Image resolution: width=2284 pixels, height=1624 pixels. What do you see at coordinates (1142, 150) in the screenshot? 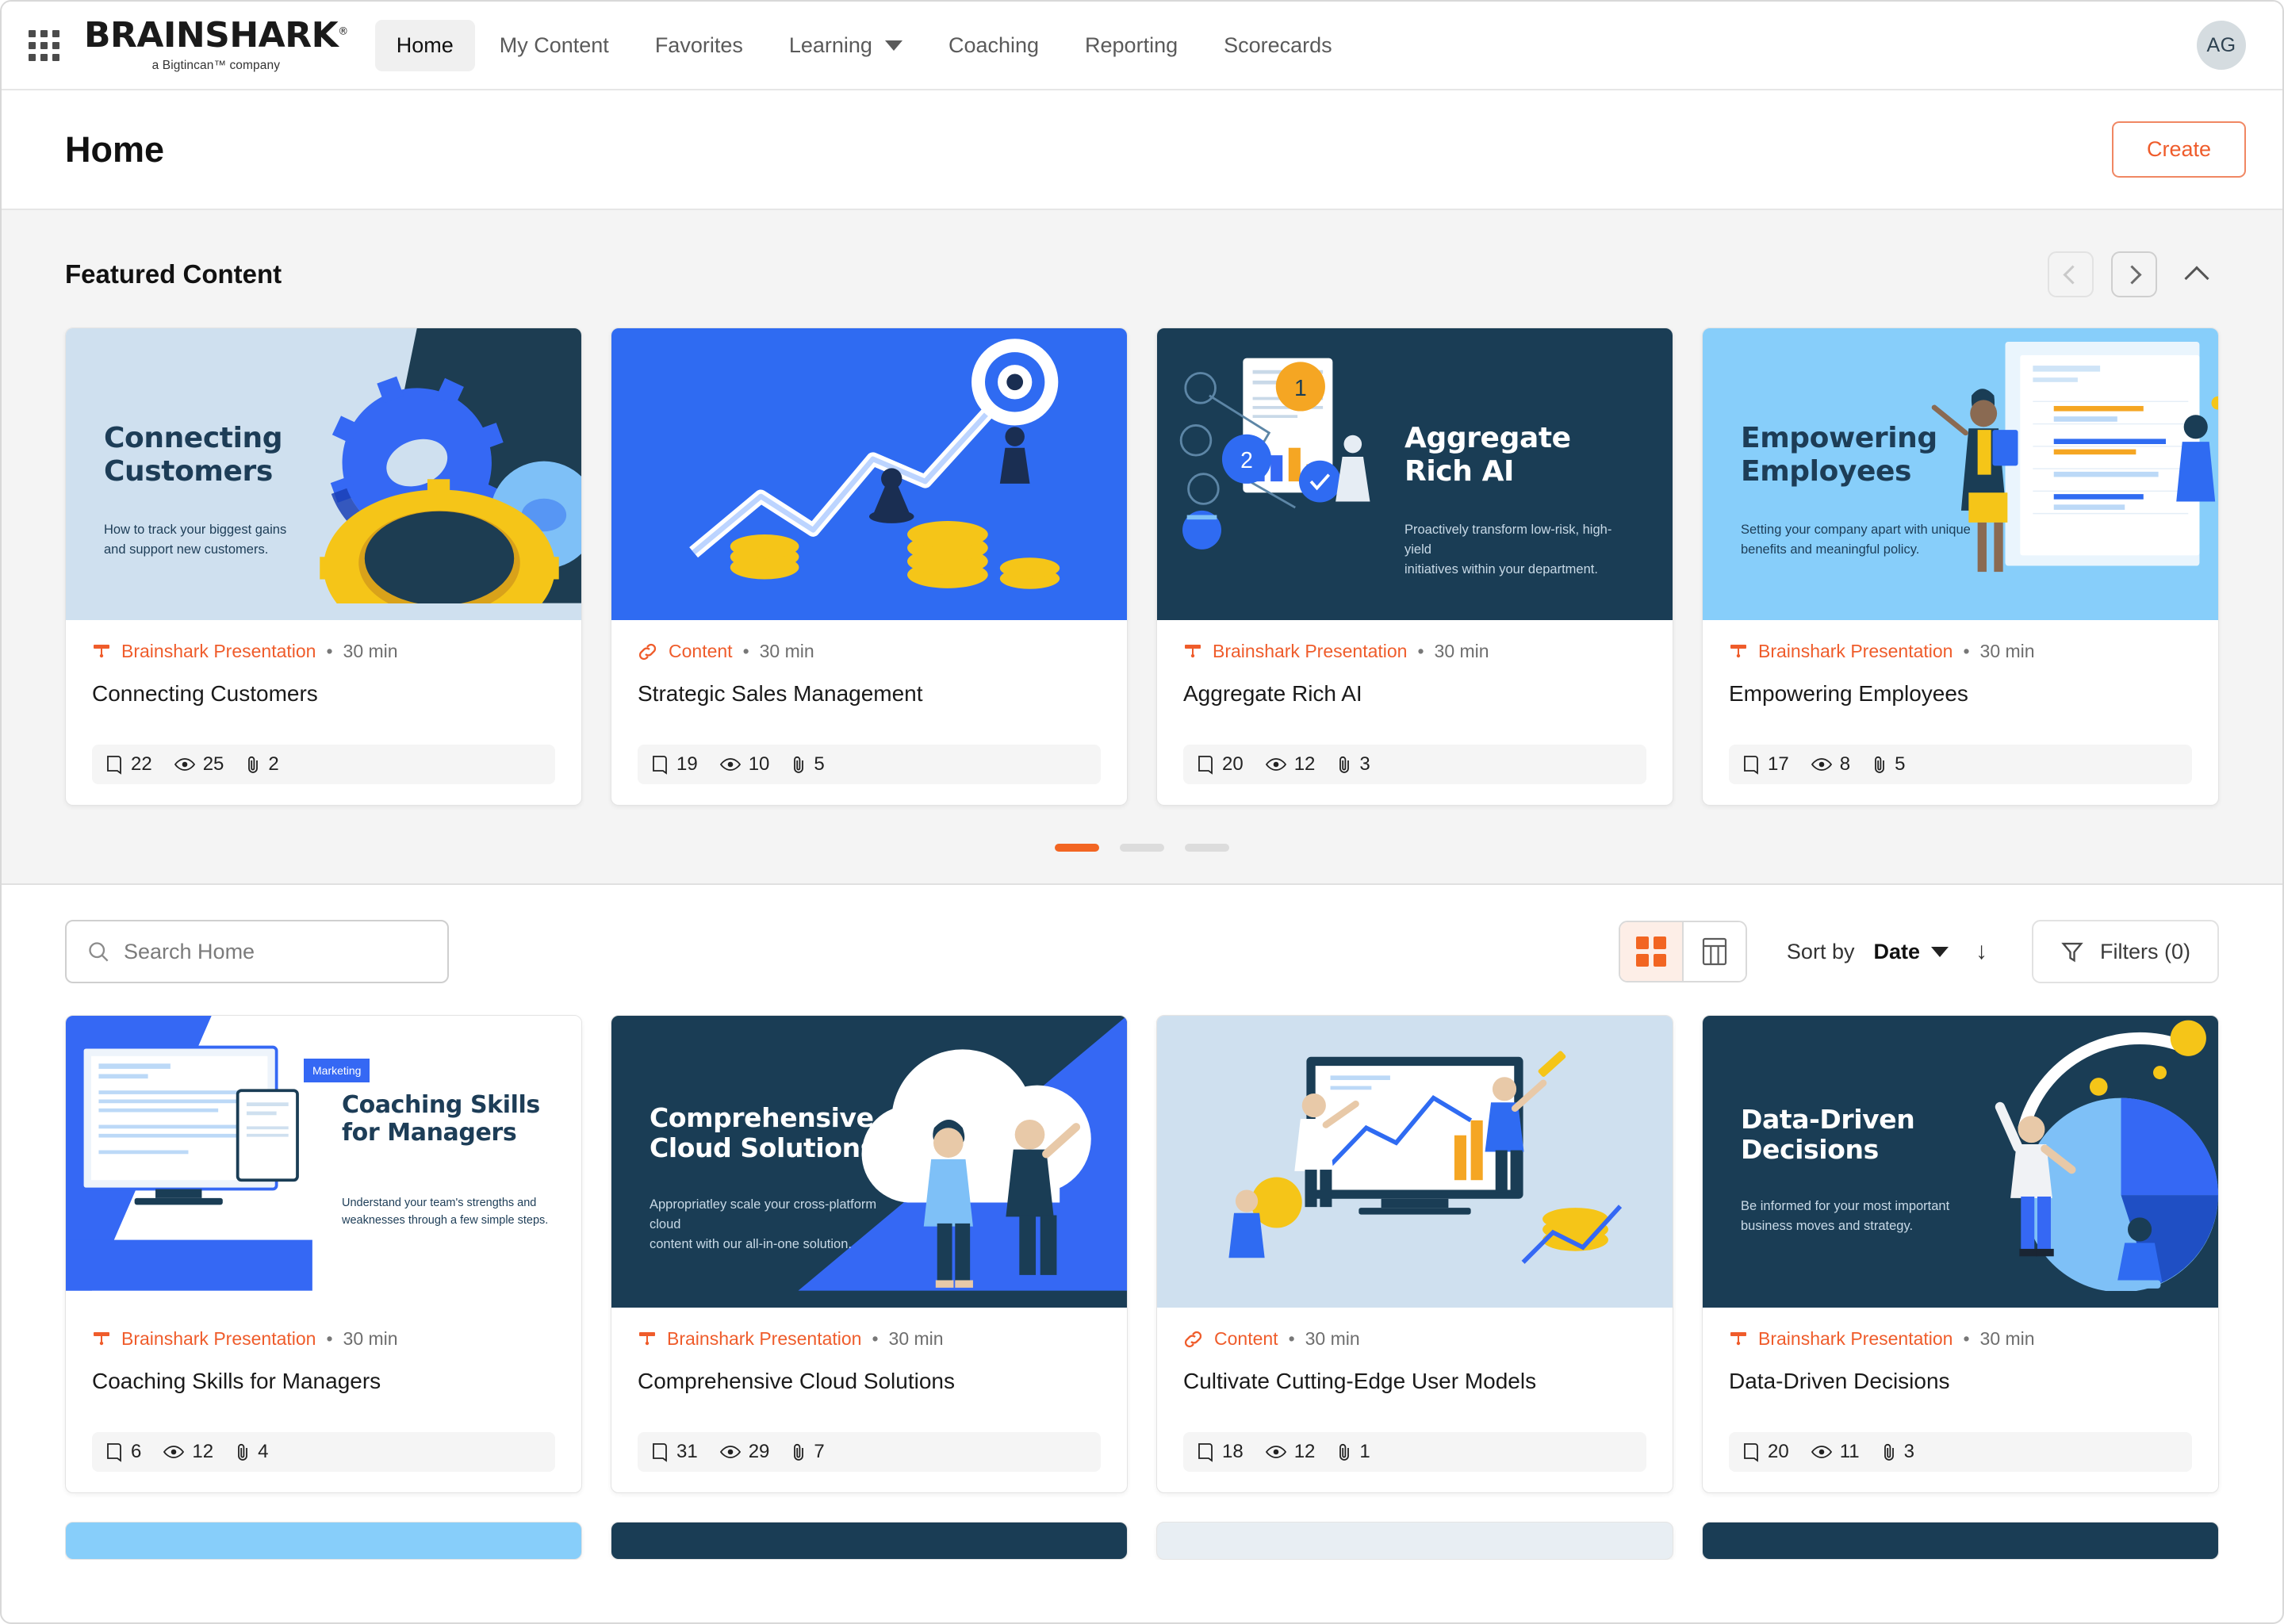
I see `page-header: Home Create` at bounding box center [1142, 150].